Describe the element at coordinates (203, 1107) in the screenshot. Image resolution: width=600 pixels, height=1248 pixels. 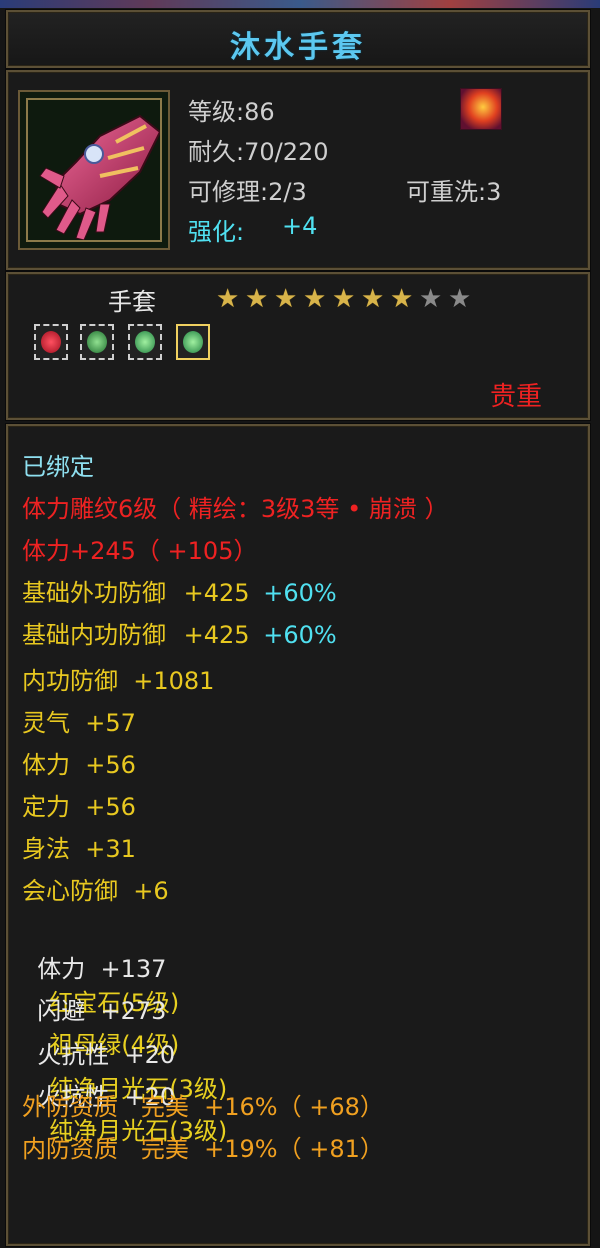
I see `ext-quality-line: 外防资质 完美 +16%（ +68）` at that location.